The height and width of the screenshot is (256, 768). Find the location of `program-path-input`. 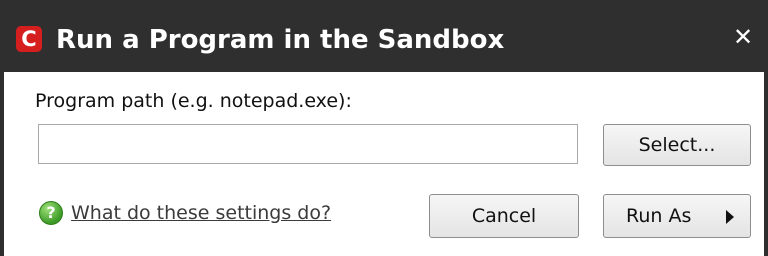

program-path-input is located at coordinates (308, 144).